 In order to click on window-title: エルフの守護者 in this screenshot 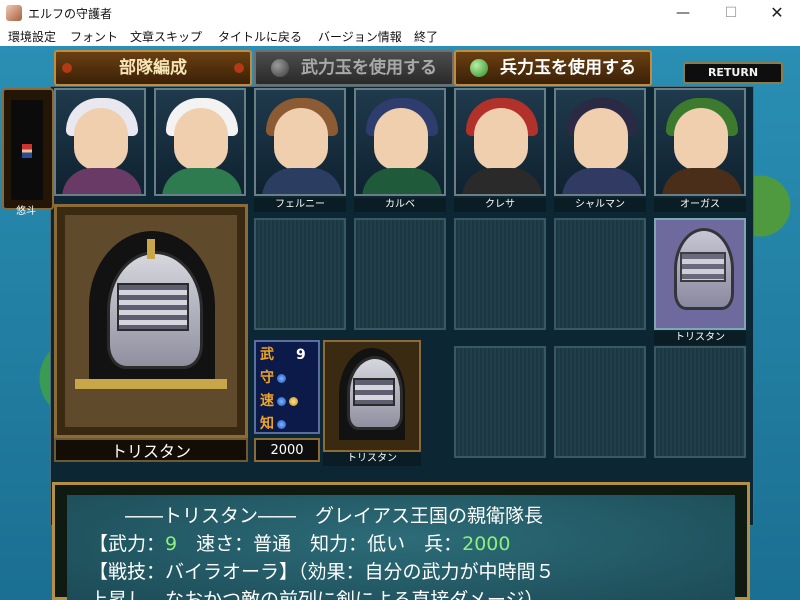, I will do `click(70, 14)`.